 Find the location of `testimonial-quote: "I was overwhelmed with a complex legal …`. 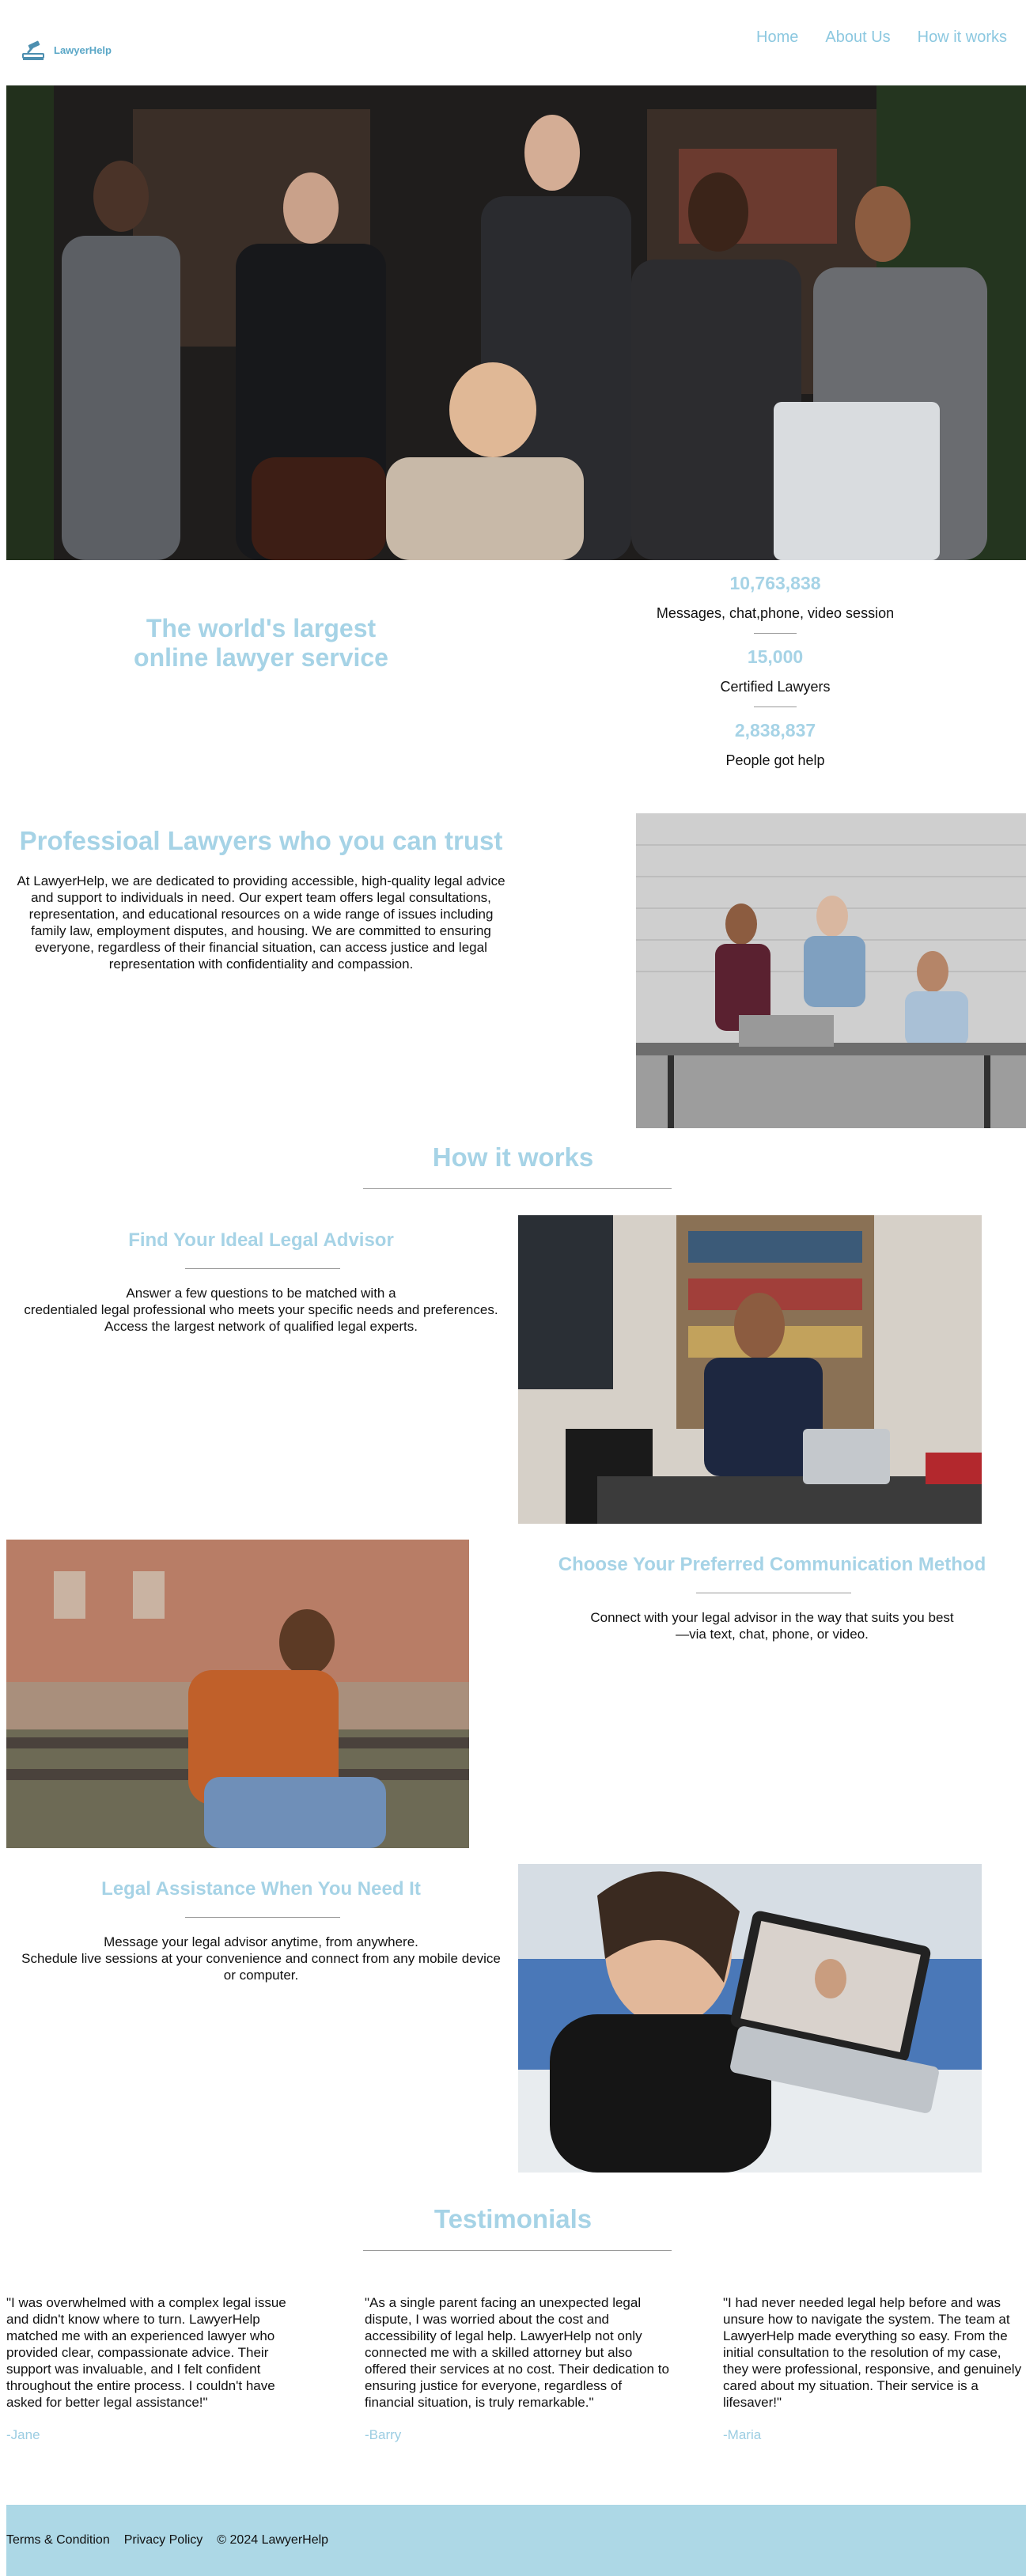

testimonial-quote: "I was overwhelmed with a complex legal … is located at coordinates (146, 2352).